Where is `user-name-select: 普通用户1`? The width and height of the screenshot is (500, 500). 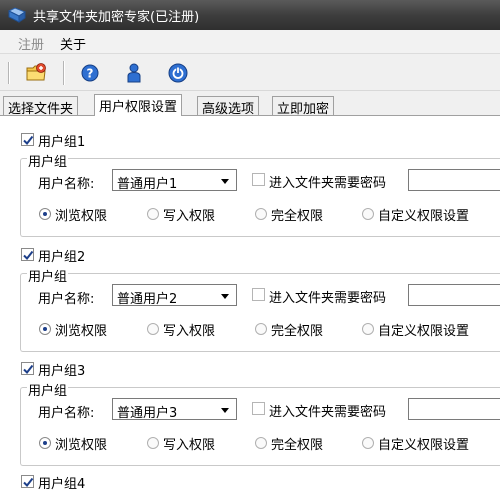 user-name-select: 普通用户1 is located at coordinates (174, 180).